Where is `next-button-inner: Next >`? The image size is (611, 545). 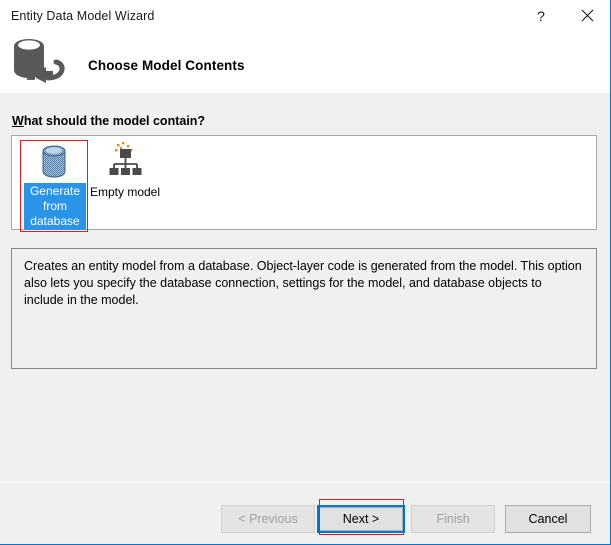 next-button-inner: Next > is located at coordinates (361, 519).